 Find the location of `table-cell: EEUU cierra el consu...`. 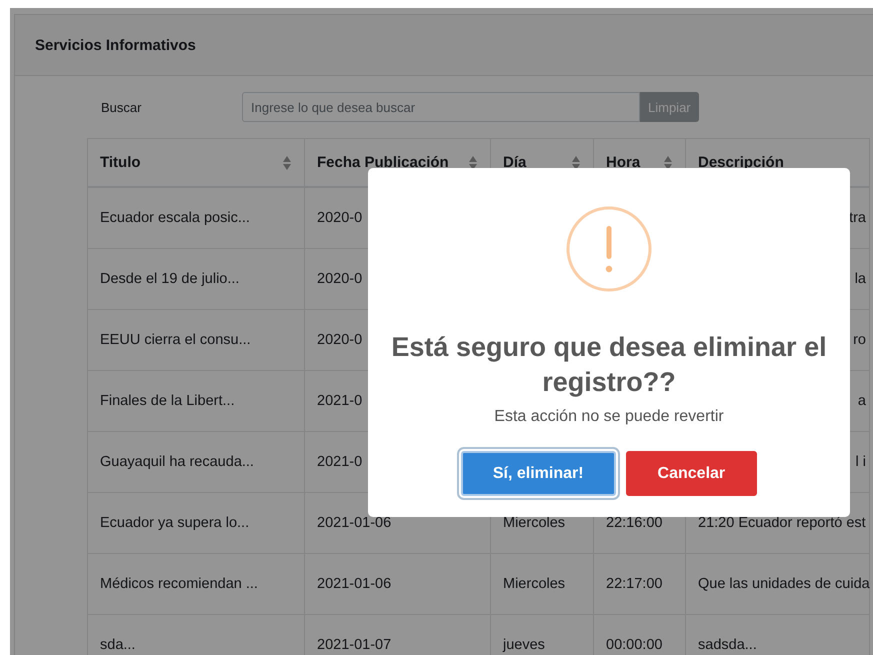

table-cell: EEUU cierra el consu... is located at coordinates (175, 340).